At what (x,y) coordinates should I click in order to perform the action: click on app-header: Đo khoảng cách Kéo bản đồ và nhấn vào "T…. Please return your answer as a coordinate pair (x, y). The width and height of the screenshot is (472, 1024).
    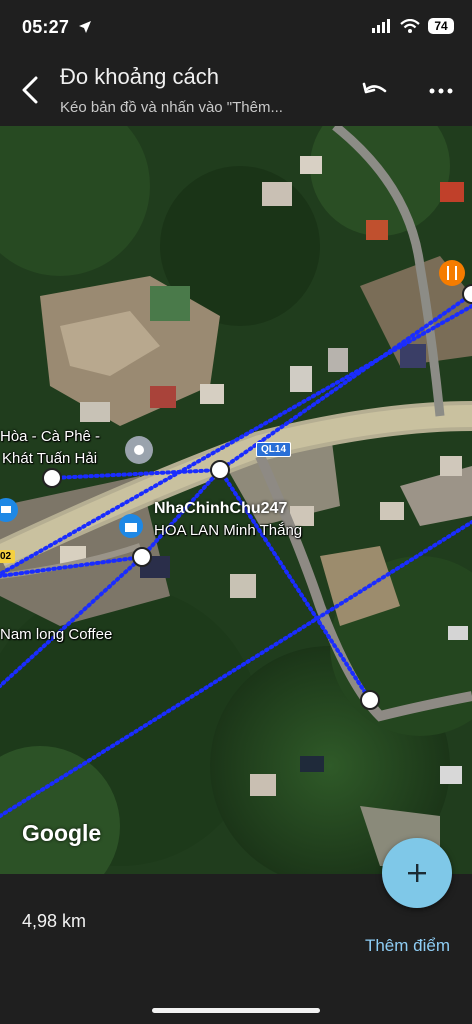
    Looking at the image, I should click on (236, 91).